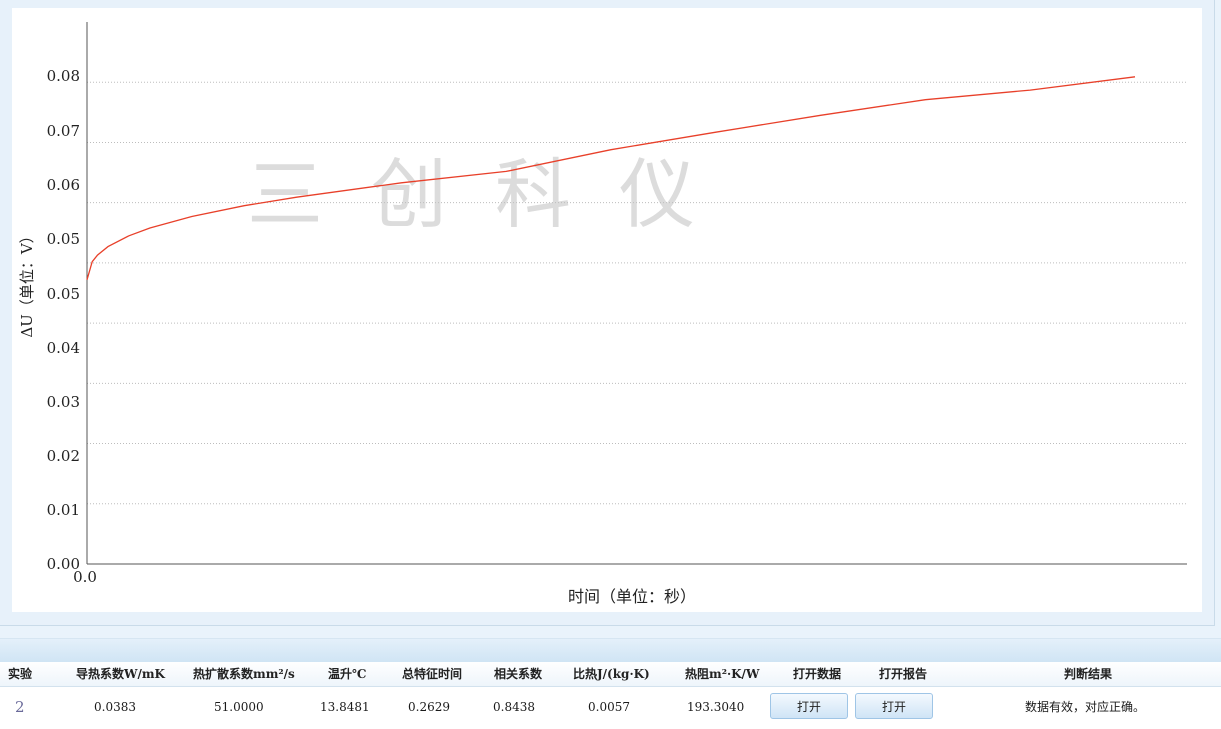  Describe the element at coordinates (115, 707) in the screenshot. I see `cell-conductivity: 0.0383` at that location.